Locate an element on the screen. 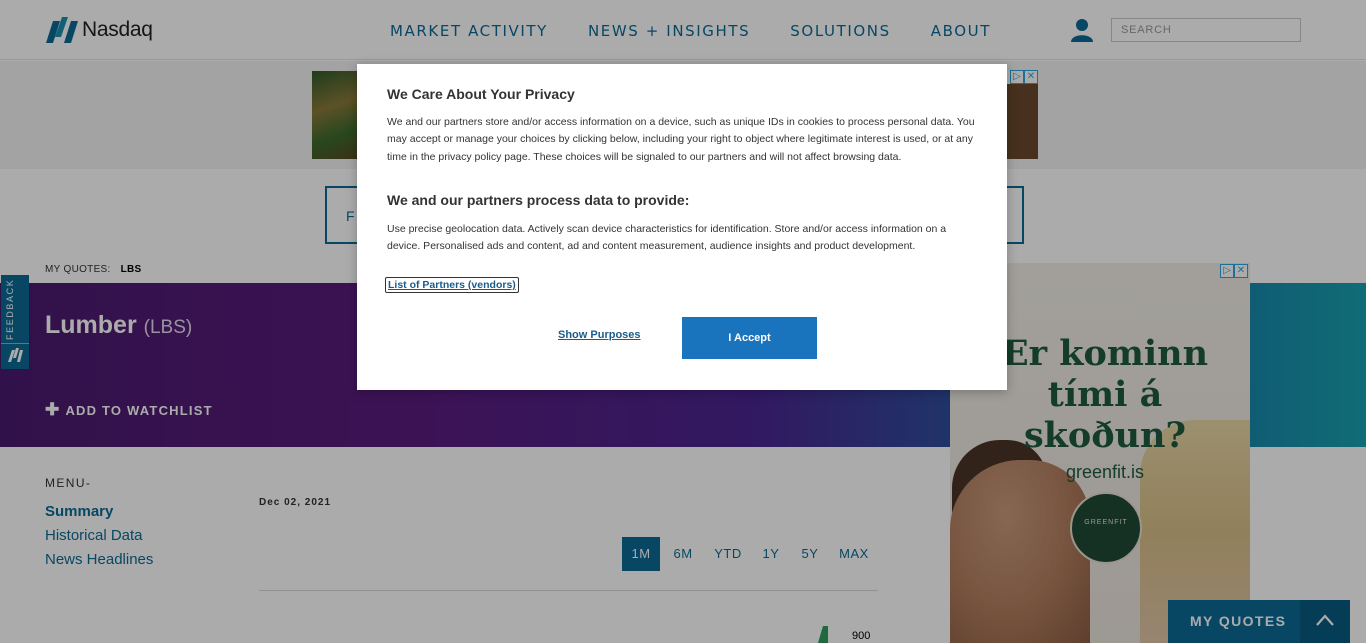  show-purposes-button: Show Purposes is located at coordinates (599, 335).